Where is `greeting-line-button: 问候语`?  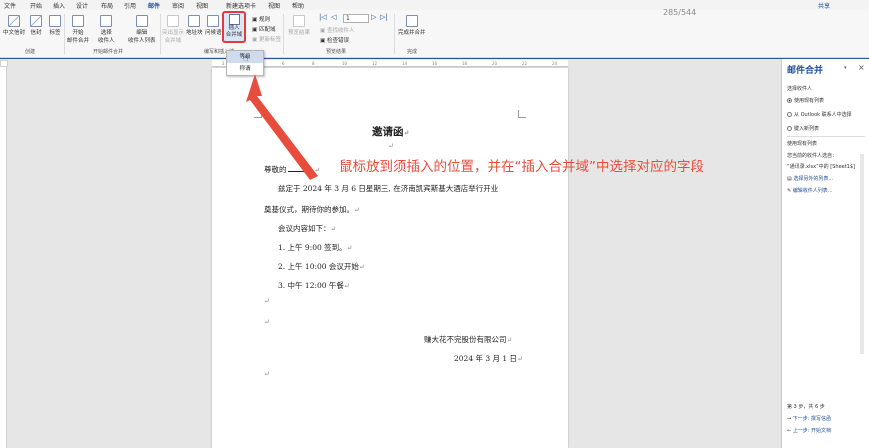
greeting-line-button: 问候语 is located at coordinates (213, 25).